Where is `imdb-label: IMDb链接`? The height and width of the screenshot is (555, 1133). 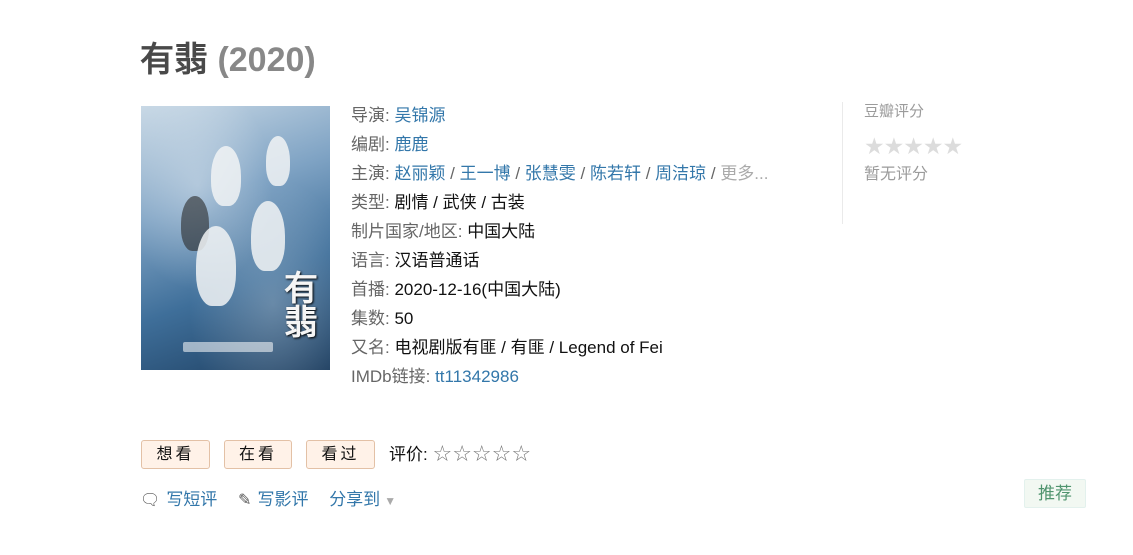
imdb-label: IMDb链接 is located at coordinates (388, 376).